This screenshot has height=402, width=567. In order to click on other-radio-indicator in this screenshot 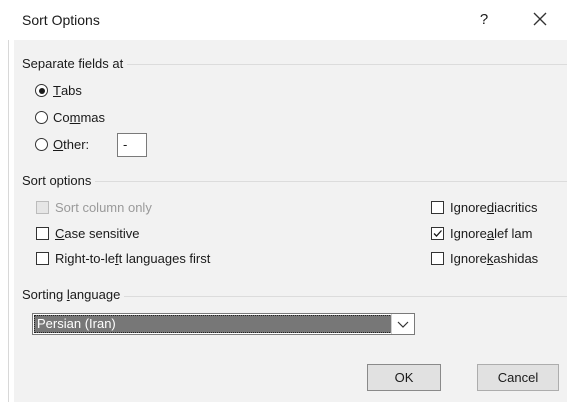, I will do `click(41, 144)`.